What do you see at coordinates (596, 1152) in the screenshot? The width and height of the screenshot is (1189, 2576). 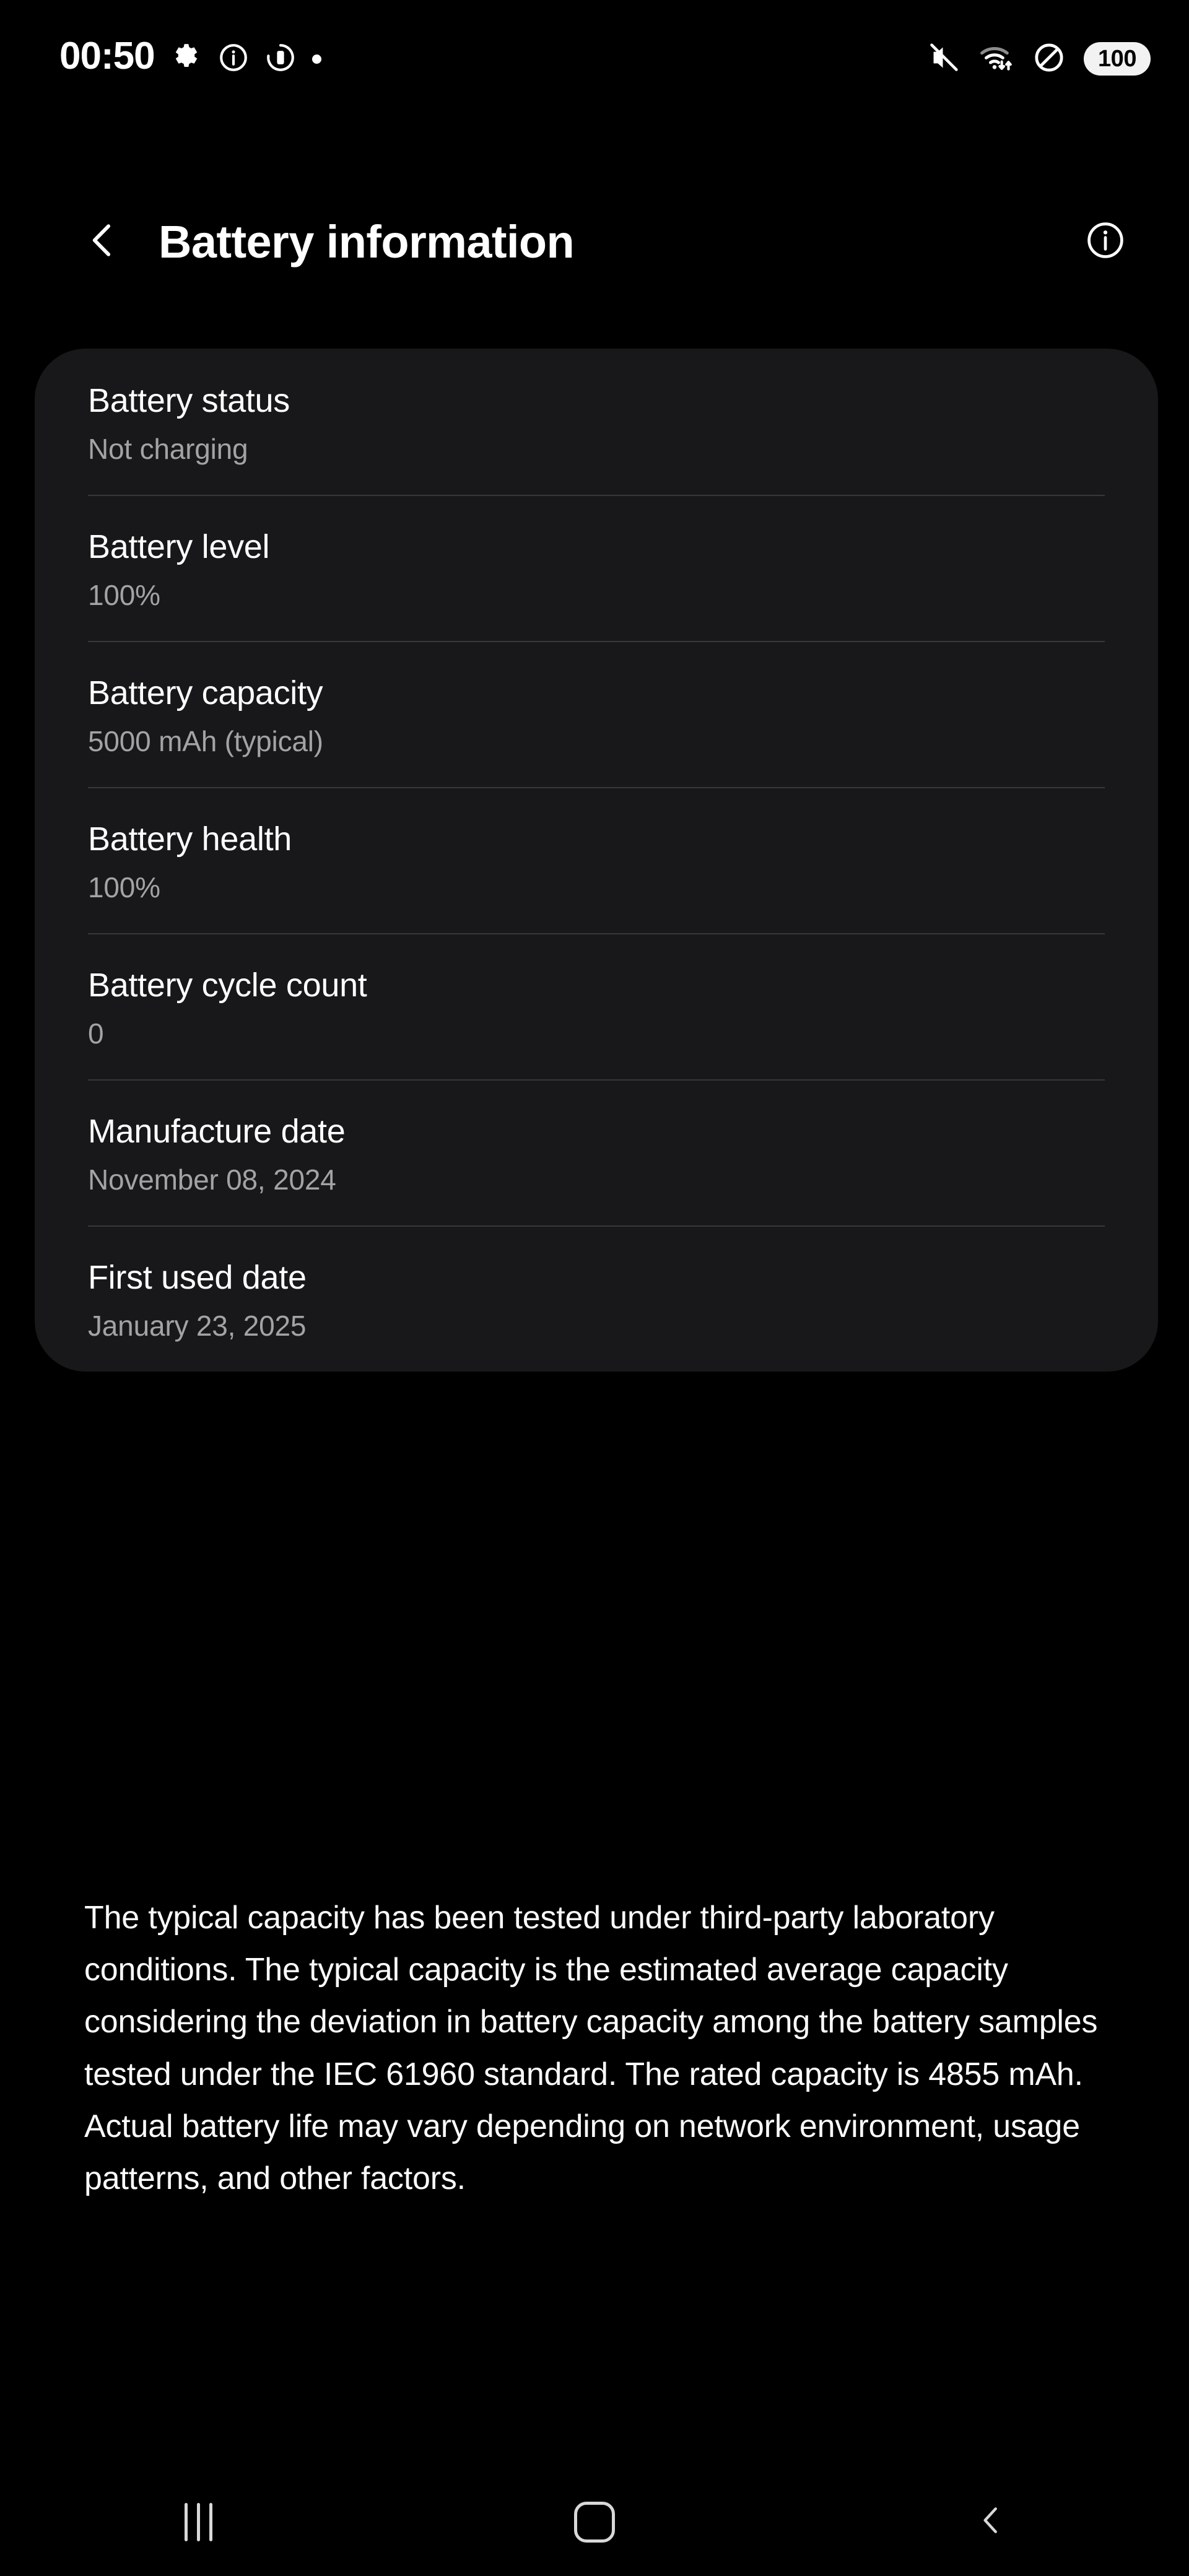 I see `table-row: Manufacture date November 08, 2024` at bounding box center [596, 1152].